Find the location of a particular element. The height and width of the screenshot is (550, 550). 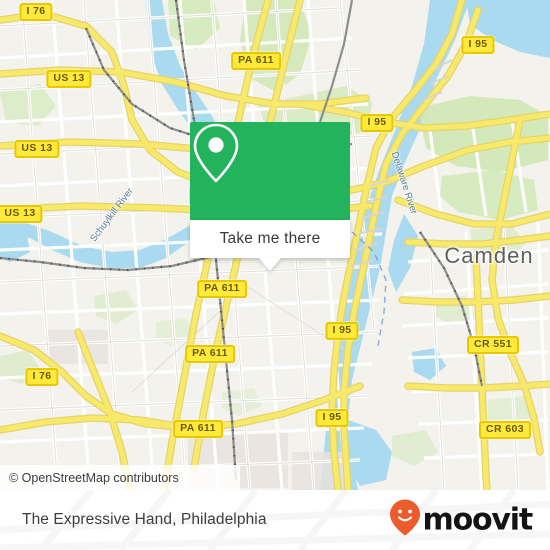

highway-shield-pa611-a: PA 611 is located at coordinates (256, 61).